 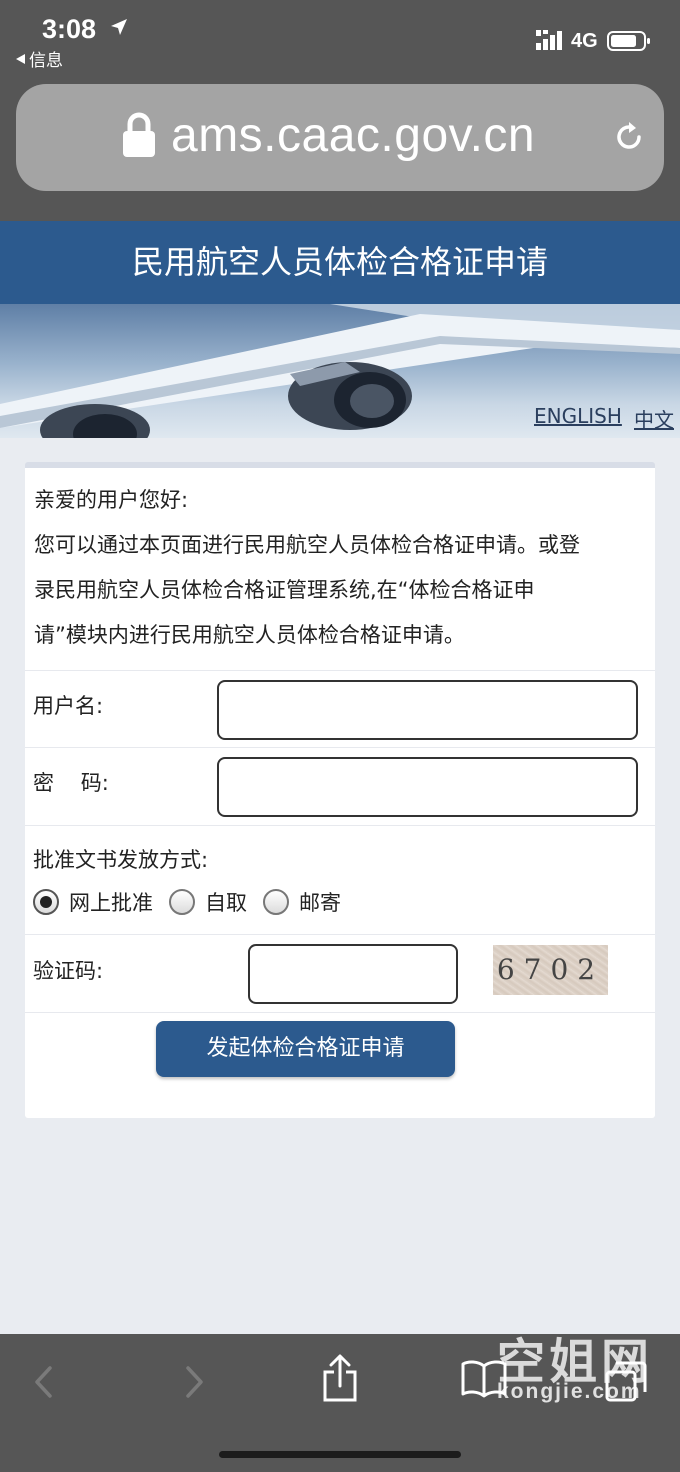 I want to click on back-to-app-link: 信息, so click(x=39, y=58).